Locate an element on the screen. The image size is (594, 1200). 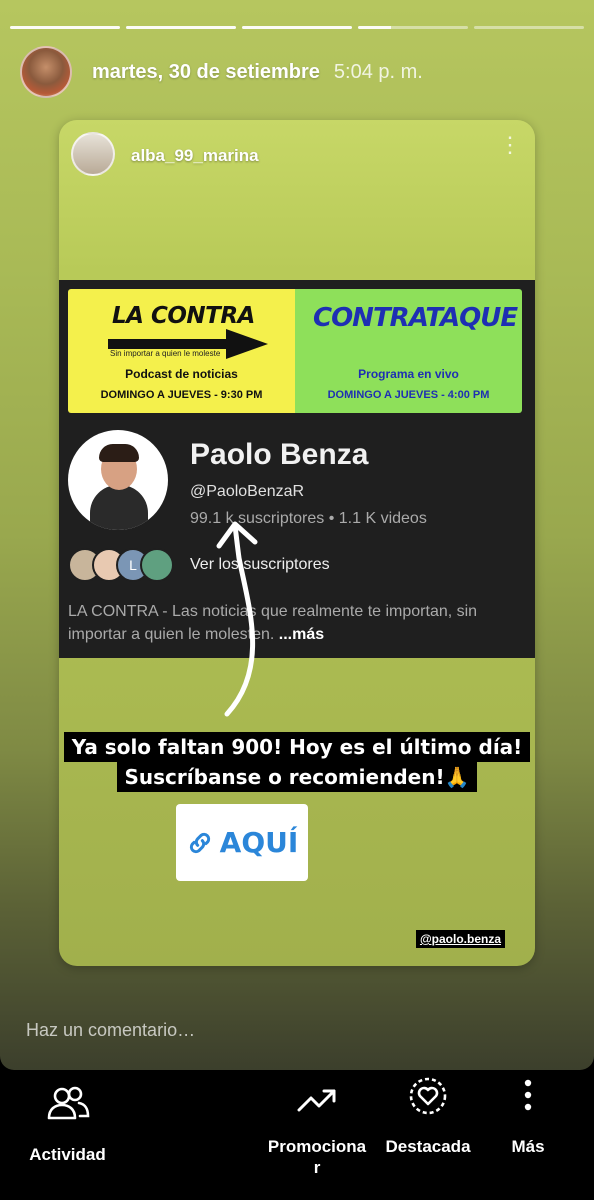
banner-left-title: LA CONTRA is located at coordinates (183, 316).